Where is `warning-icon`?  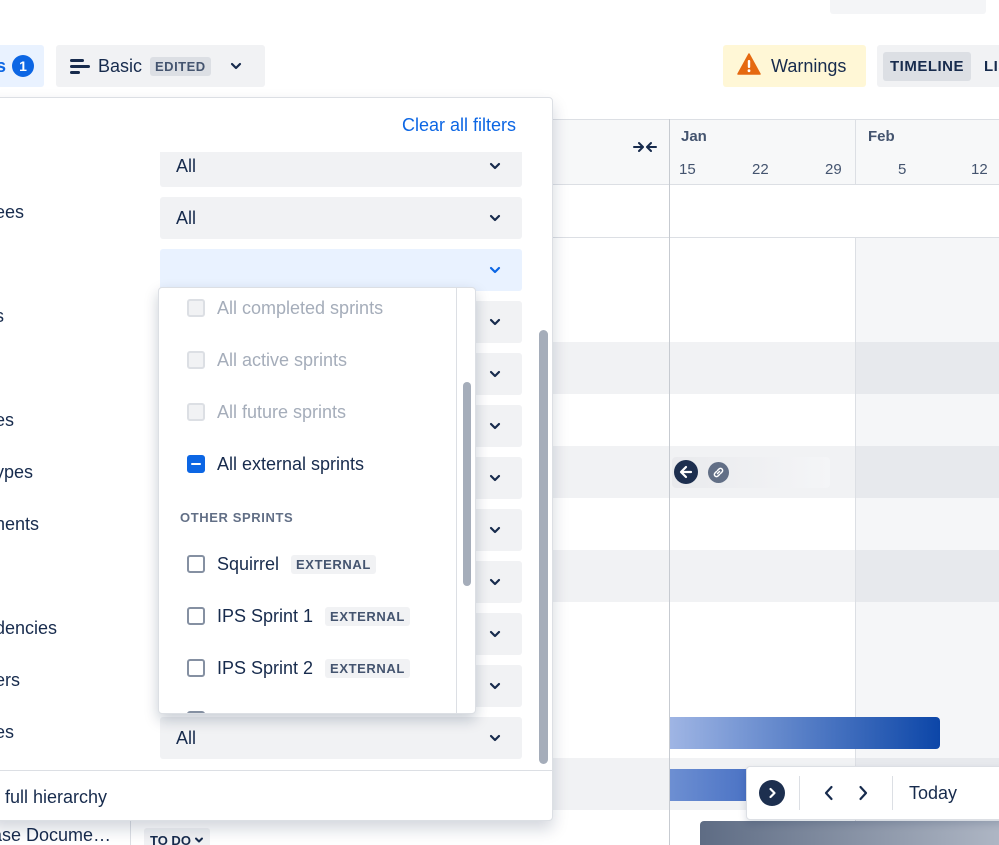 warning-icon is located at coordinates (749, 66).